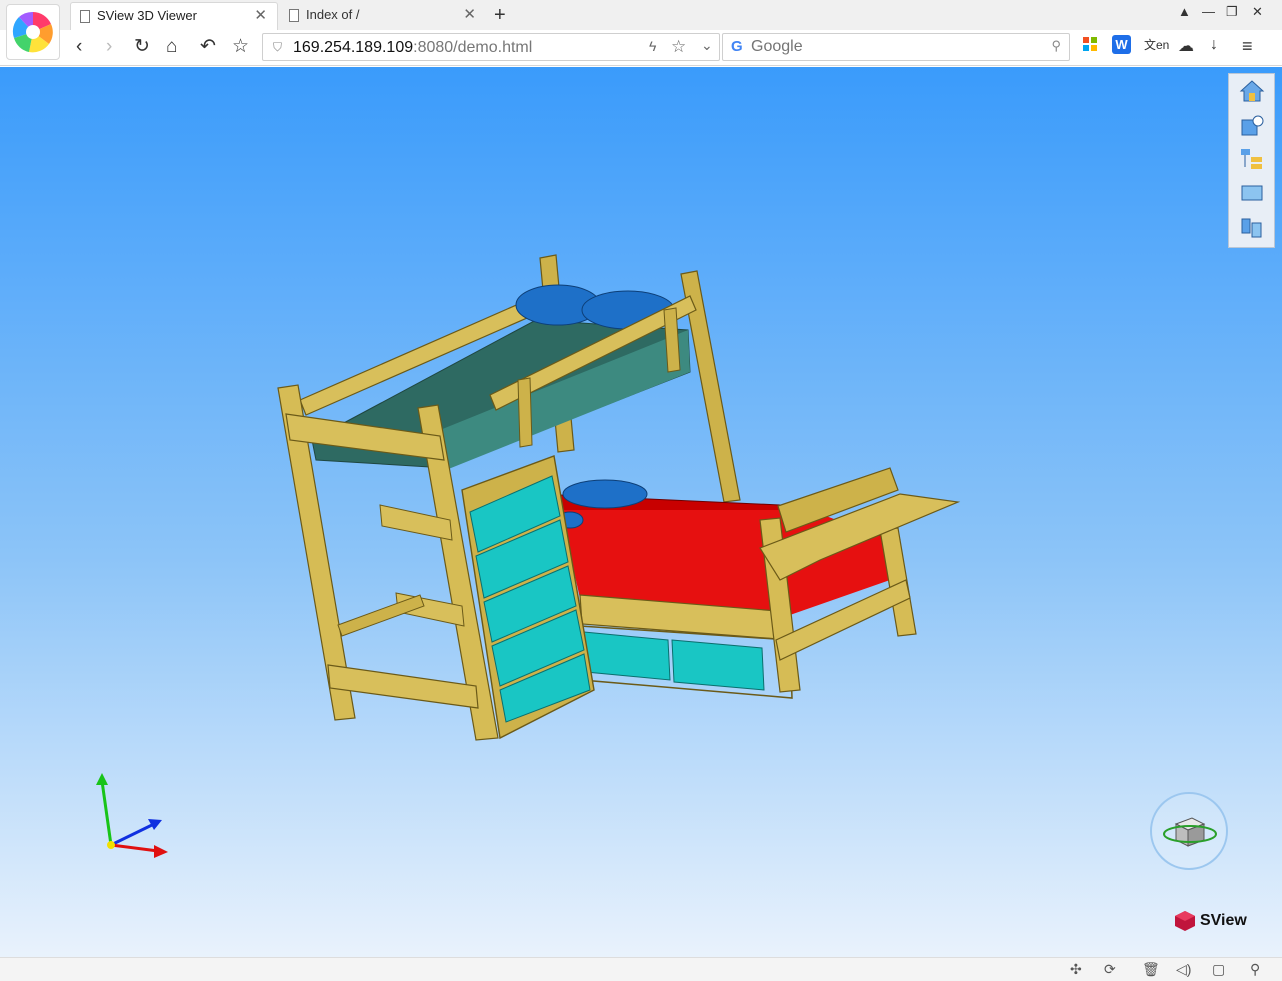  I want to click on axis-triad, so click(132, 815).